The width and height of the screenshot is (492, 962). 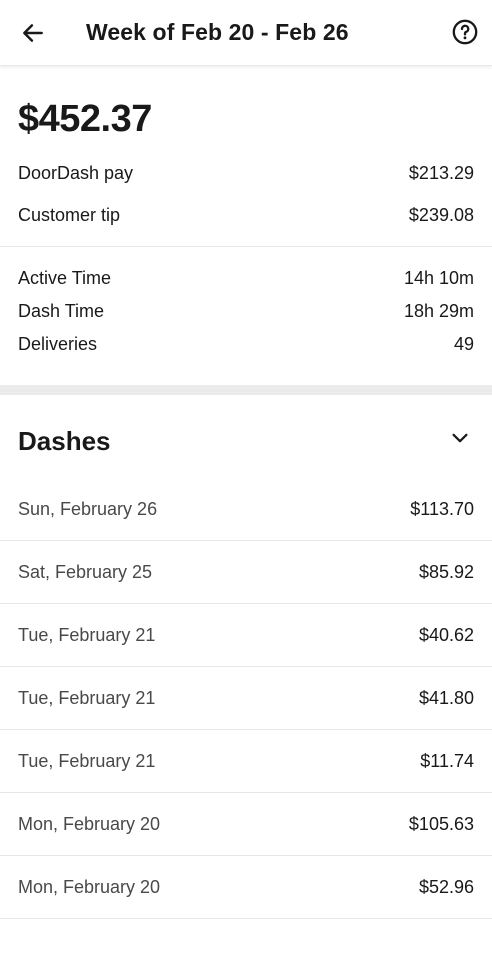 I want to click on customer-tip-row: Customer tip $239.08, so click(x=246, y=215).